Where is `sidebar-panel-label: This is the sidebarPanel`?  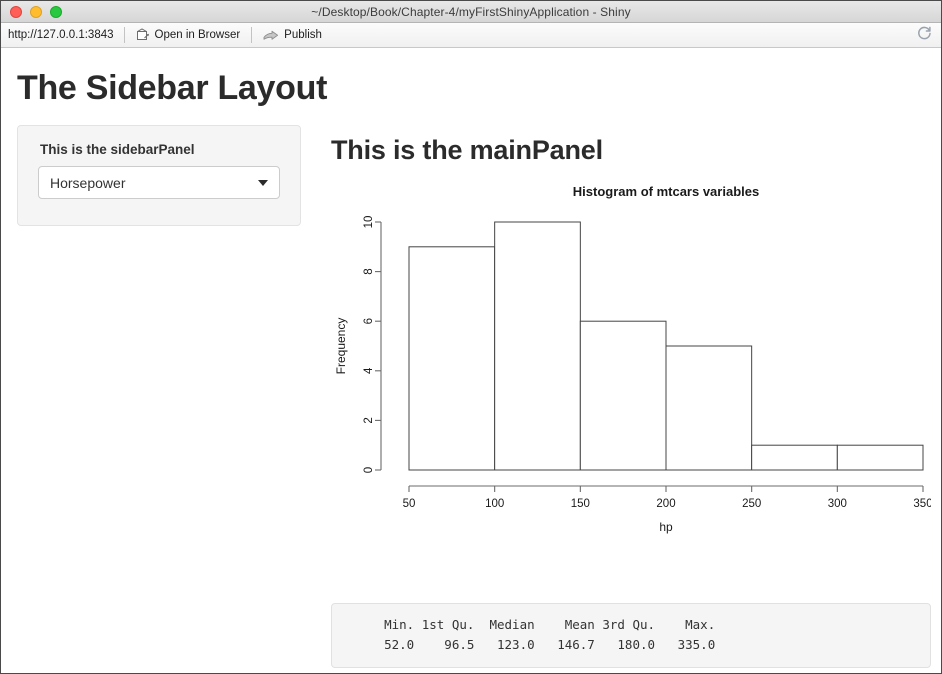
sidebar-panel-label: This is the sidebarPanel is located at coordinates (117, 150).